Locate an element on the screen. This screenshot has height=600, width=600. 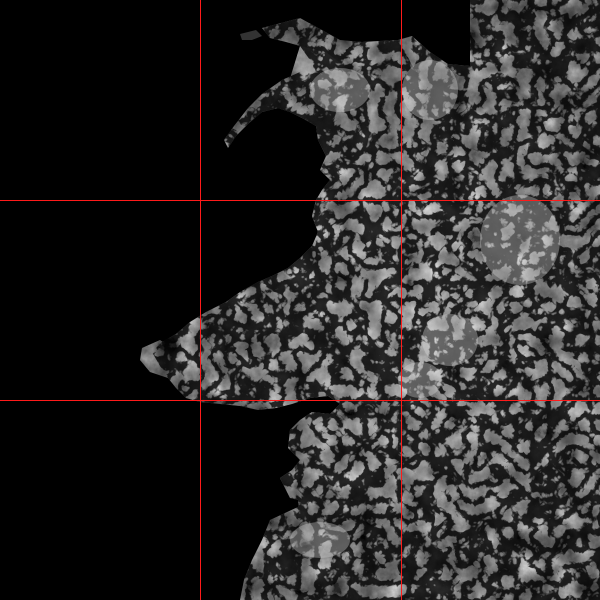
land-islet is located at coordinates (251, 35).